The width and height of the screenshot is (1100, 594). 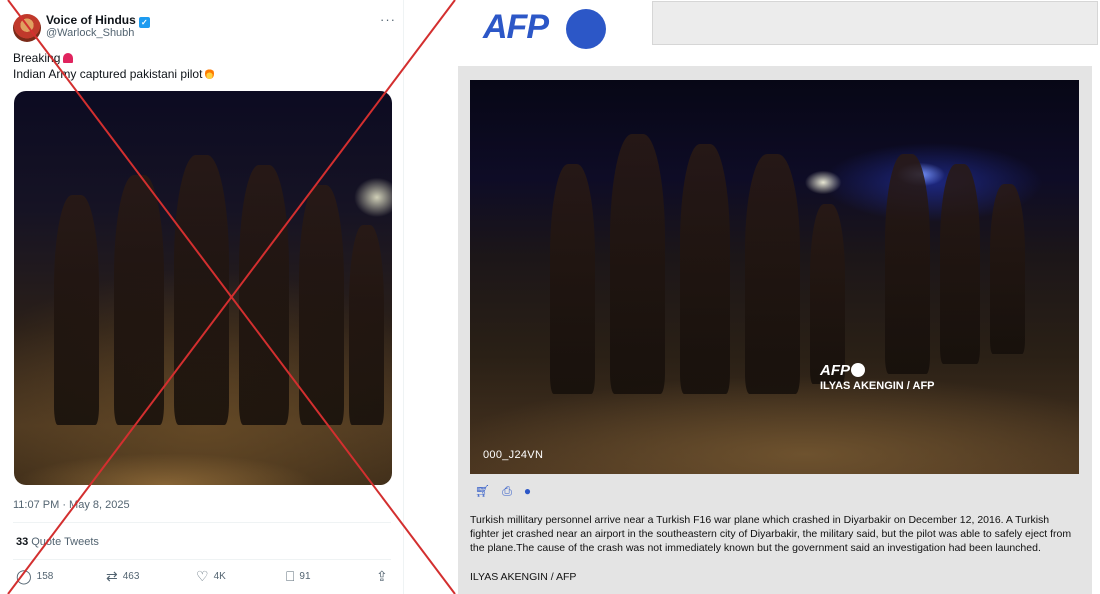 What do you see at coordinates (835, 370) in the screenshot?
I see `afp-watermark-text: AFP` at bounding box center [835, 370].